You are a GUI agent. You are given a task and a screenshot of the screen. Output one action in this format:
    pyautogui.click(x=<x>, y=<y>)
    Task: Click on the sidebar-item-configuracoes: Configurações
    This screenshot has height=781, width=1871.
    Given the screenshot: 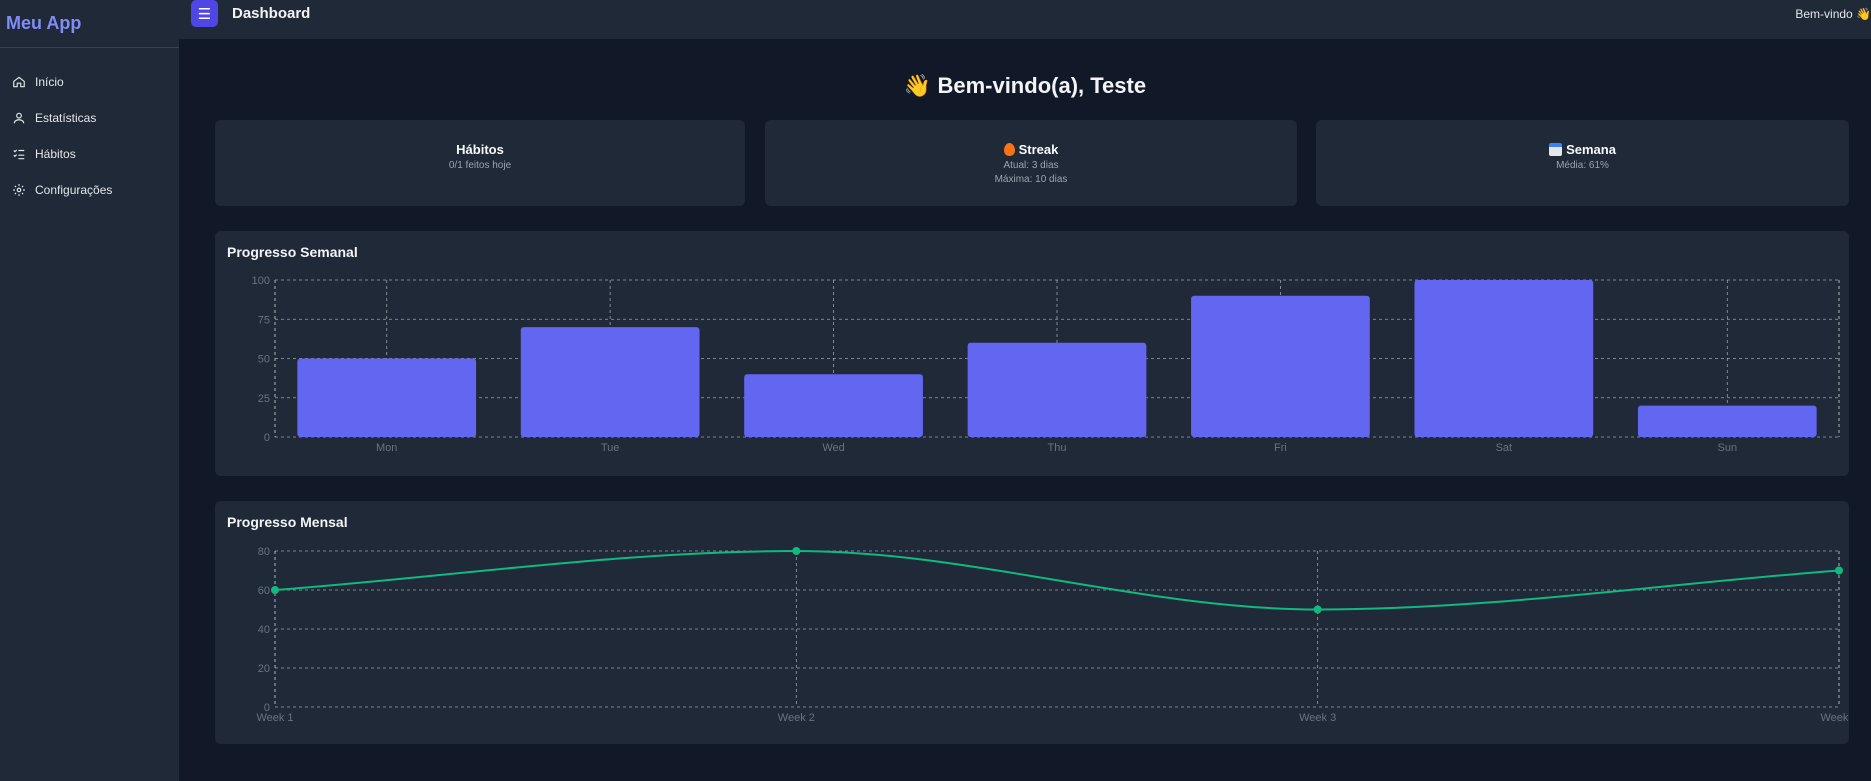 What is the action you would take?
    pyautogui.click(x=89, y=190)
    